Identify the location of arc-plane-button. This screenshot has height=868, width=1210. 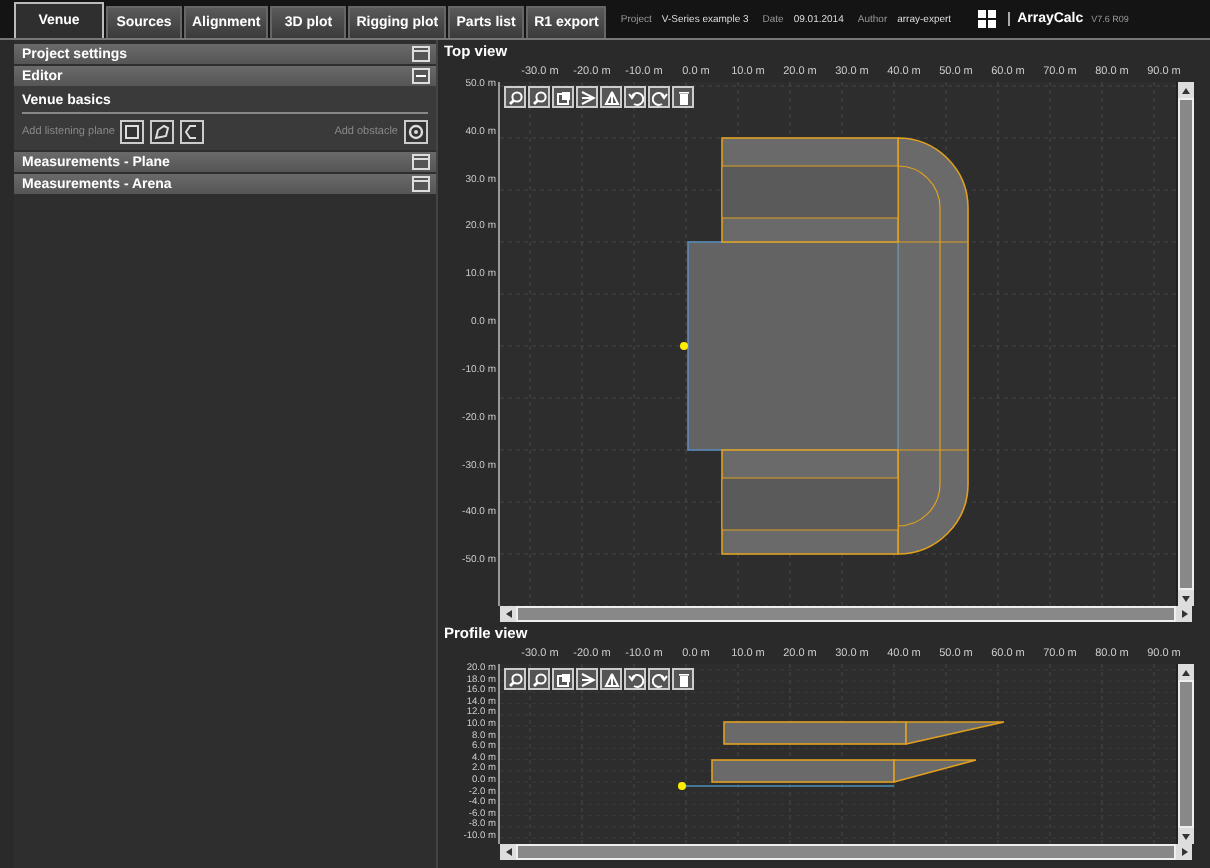
(192, 132).